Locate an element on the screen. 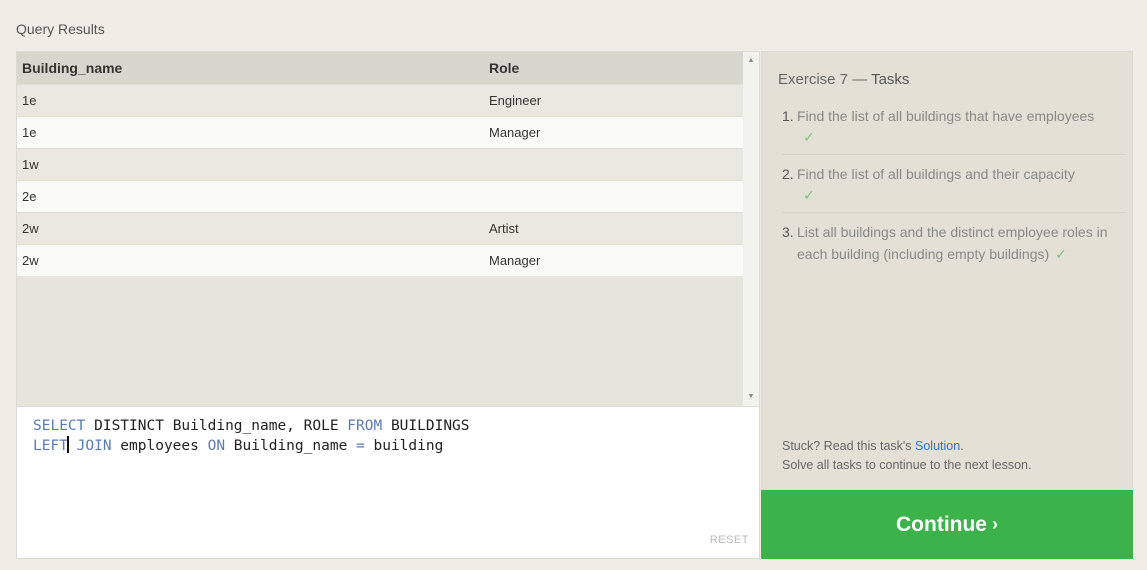  task-number: 2. is located at coordinates (788, 174).